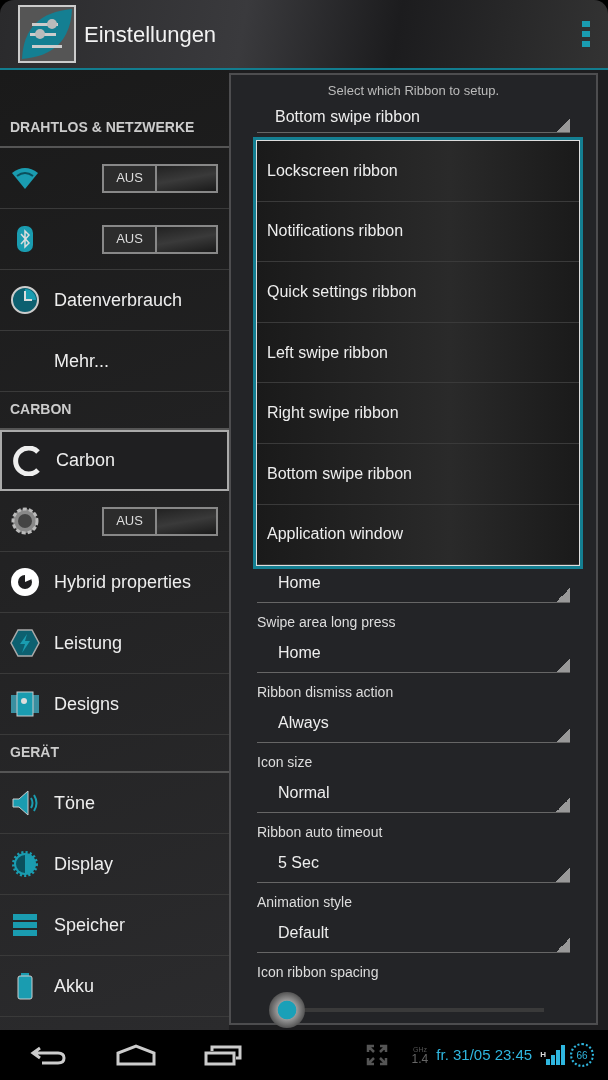  I want to click on dropdown-field: Home, so click(413, 653).